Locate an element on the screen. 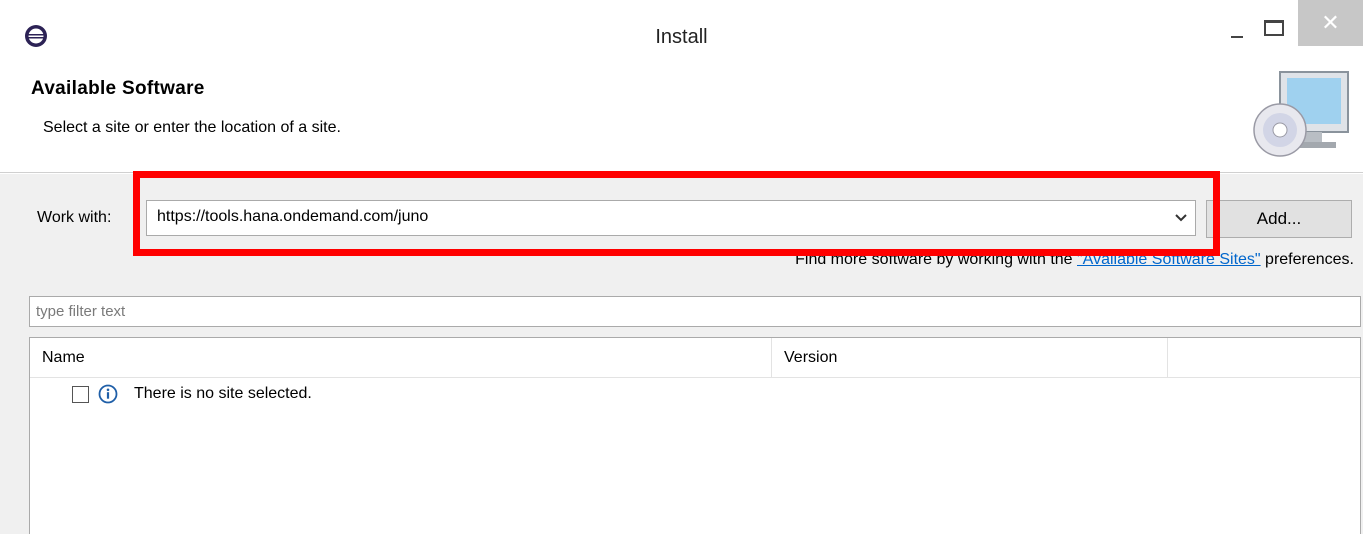  find-more-suffix: preferences. is located at coordinates (1307, 259).